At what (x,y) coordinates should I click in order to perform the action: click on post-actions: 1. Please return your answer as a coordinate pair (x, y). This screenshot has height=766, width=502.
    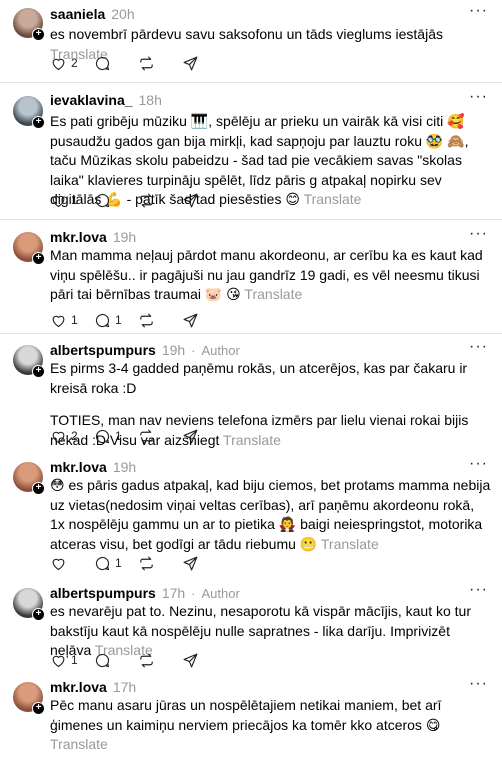
    Looking at the image, I should click on (138, 563).